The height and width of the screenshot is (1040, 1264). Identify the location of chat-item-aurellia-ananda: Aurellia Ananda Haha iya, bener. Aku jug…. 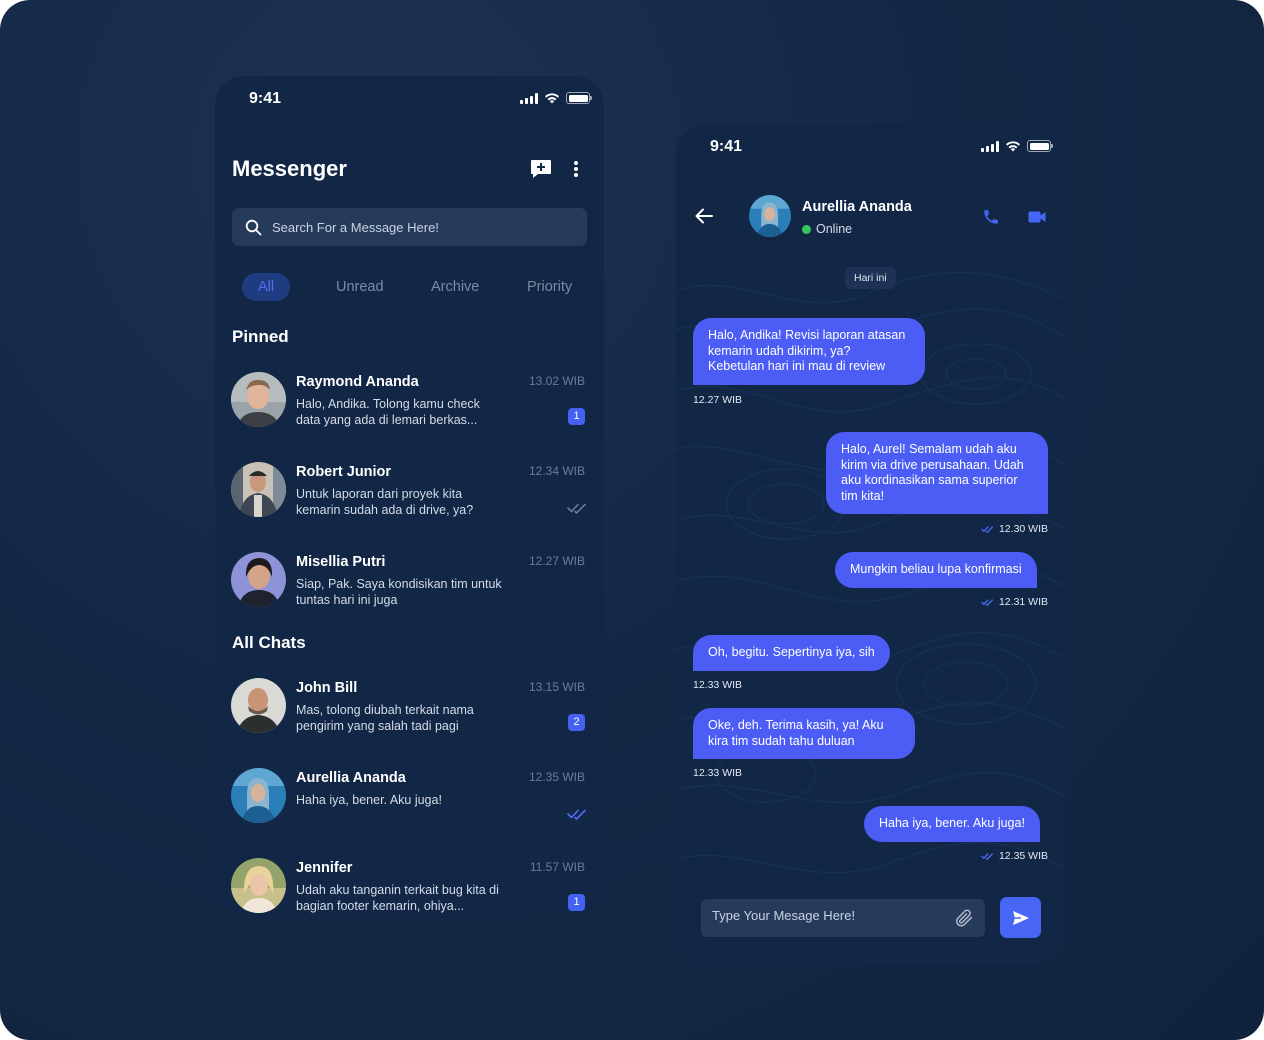
(409, 799).